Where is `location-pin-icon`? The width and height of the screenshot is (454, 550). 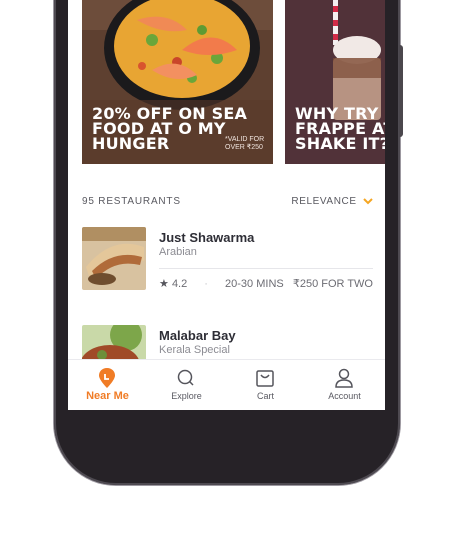 location-pin-icon is located at coordinates (107, 378).